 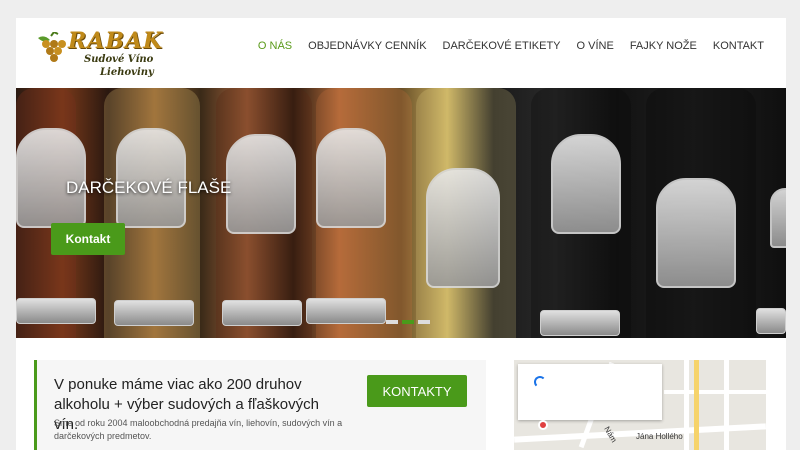 I want to click on map-loading-card, so click(x=590, y=392).